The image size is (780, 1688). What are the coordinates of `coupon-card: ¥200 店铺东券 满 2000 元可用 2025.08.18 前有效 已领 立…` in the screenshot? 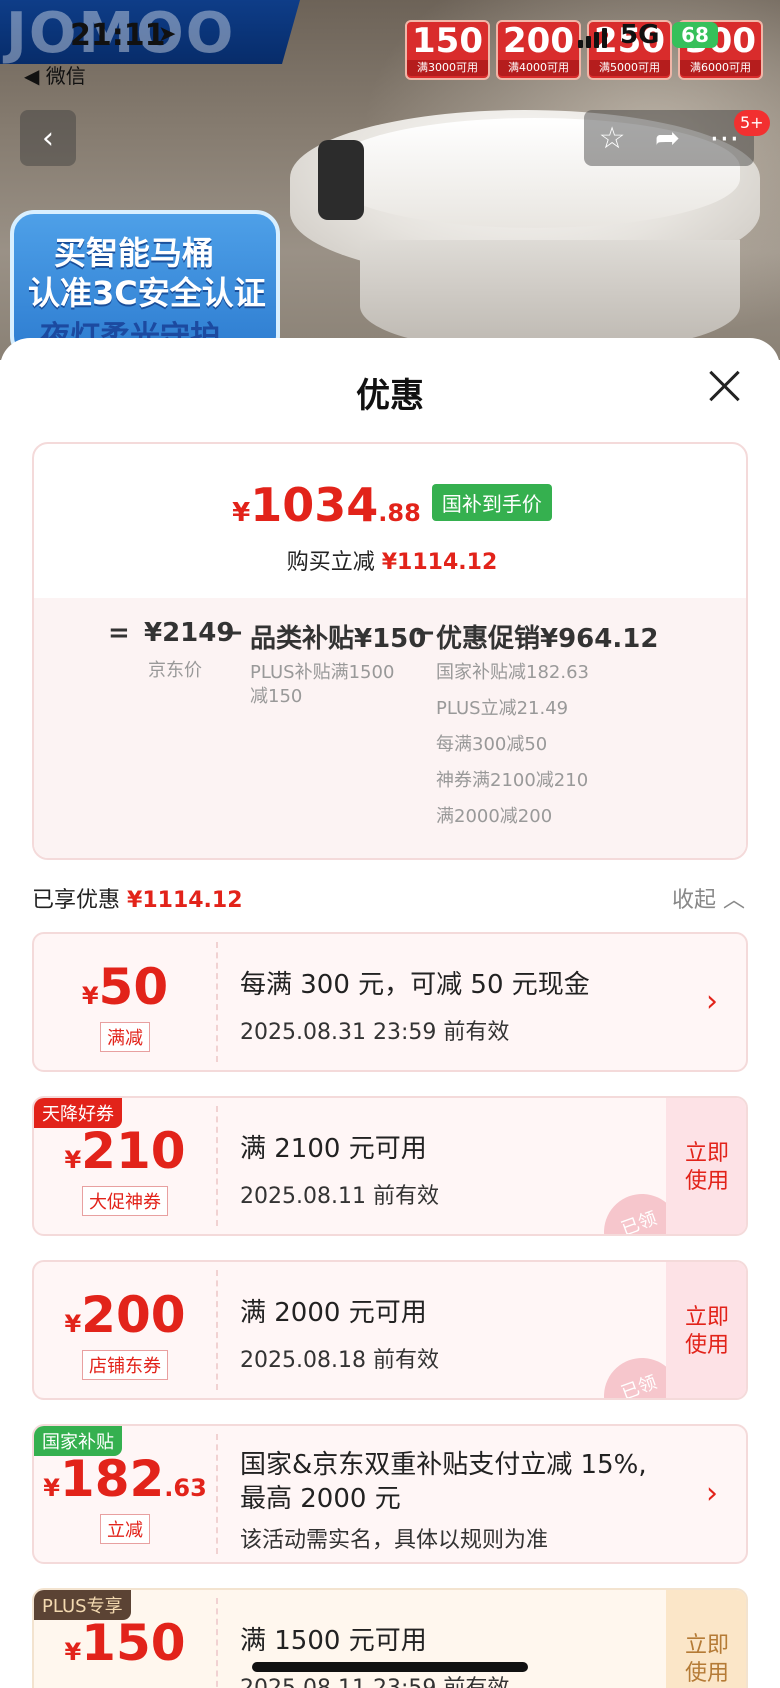 It's located at (390, 1330).